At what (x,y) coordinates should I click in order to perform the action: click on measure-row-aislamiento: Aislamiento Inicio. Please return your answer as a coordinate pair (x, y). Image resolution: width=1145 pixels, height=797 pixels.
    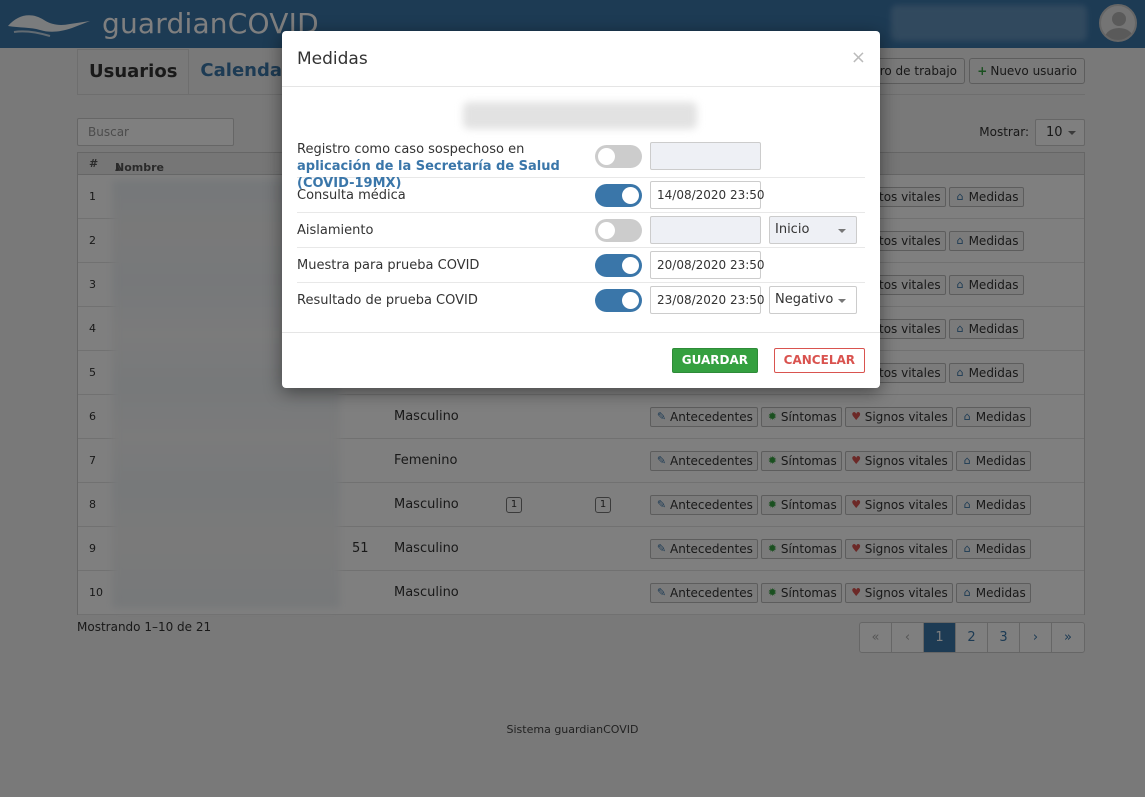
    Looking at the image, I should click on (581, 230).